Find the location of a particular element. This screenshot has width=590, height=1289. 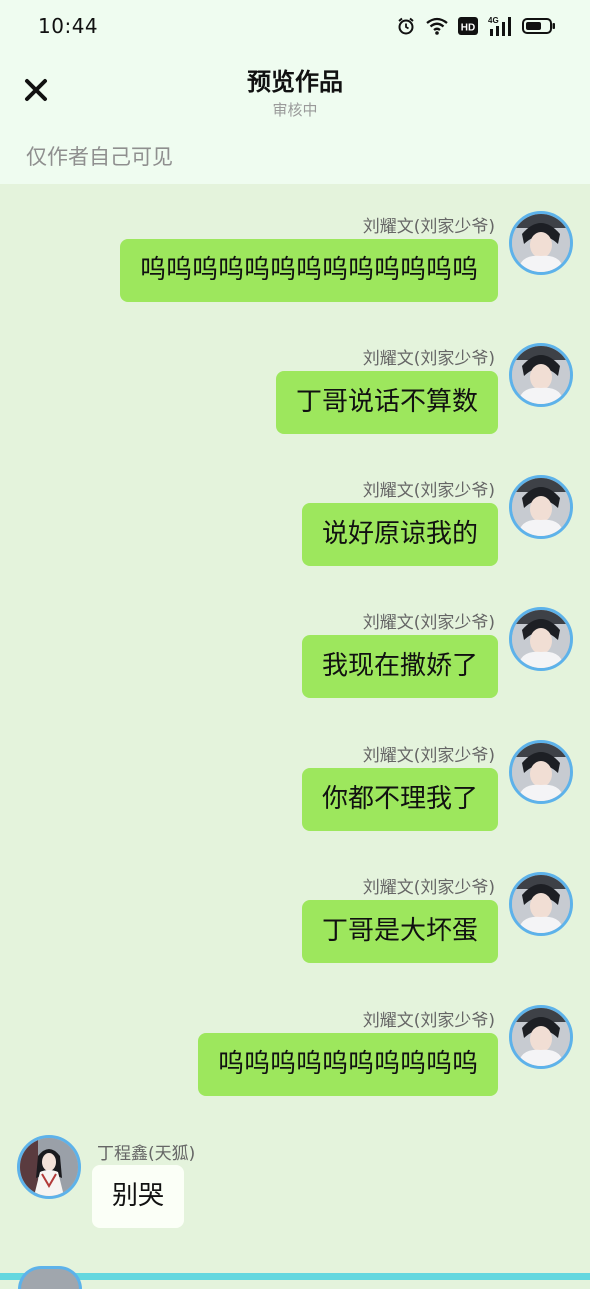

visibility-note: 仅作者自己可见 is located at coordinates (99, 157).